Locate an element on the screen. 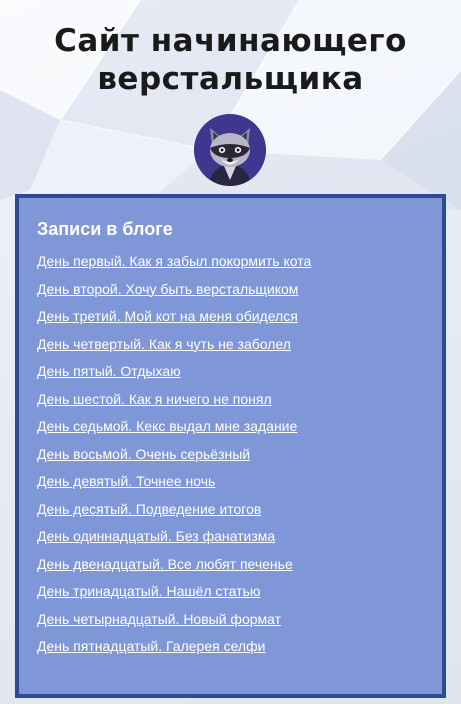 This screenshot has width=461, height=704. list-item: День четырнадцатый. Новый формат is located at coordinates (230, 624).